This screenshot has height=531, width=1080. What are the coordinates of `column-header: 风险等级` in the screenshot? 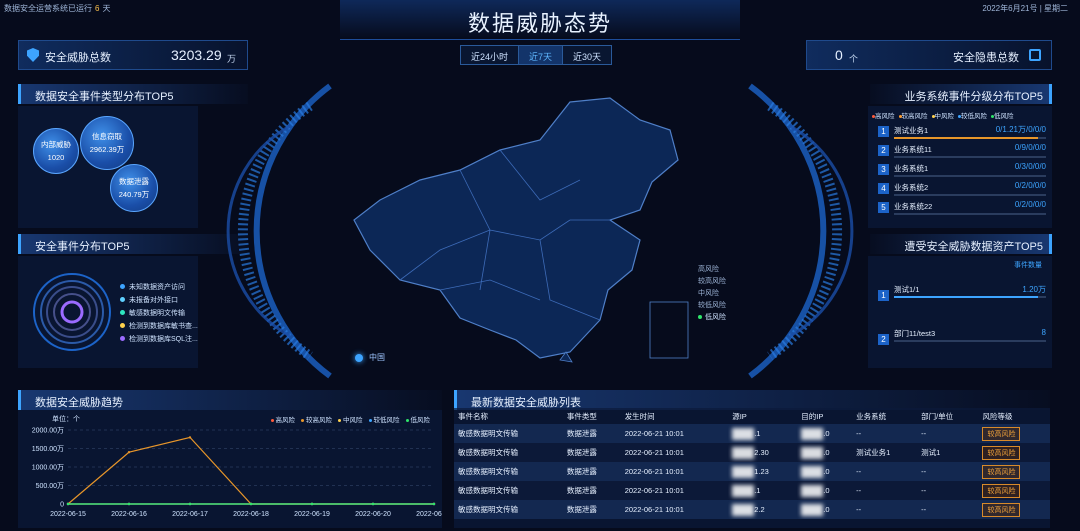 It's located at (997, 416).